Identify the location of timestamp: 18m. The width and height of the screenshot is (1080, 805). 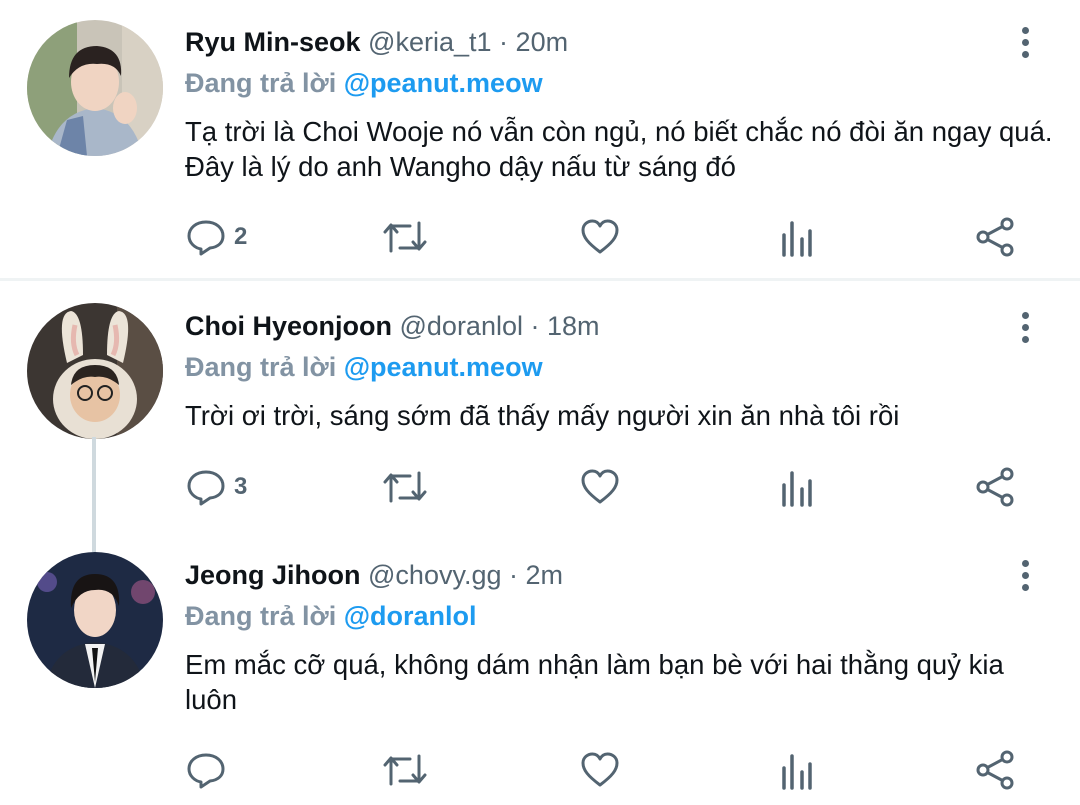
(573, 326).